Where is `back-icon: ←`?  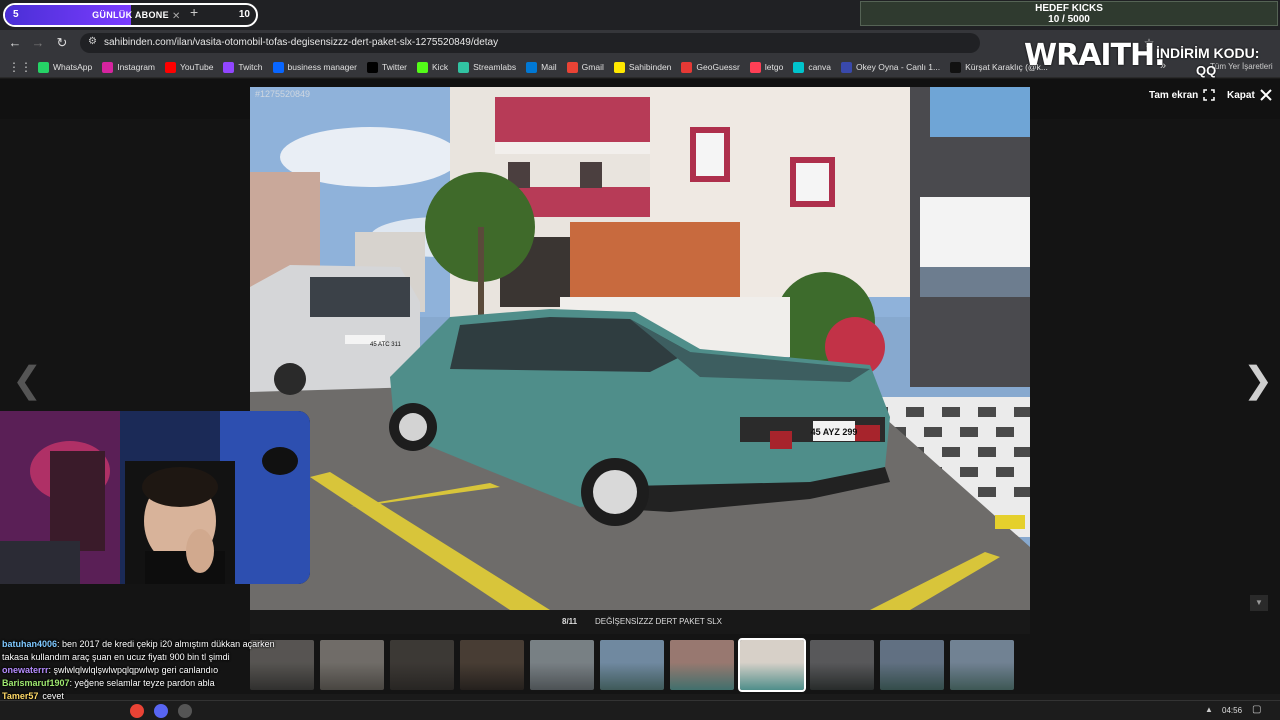
back-icon: ← is located at coordinates (15, 43).